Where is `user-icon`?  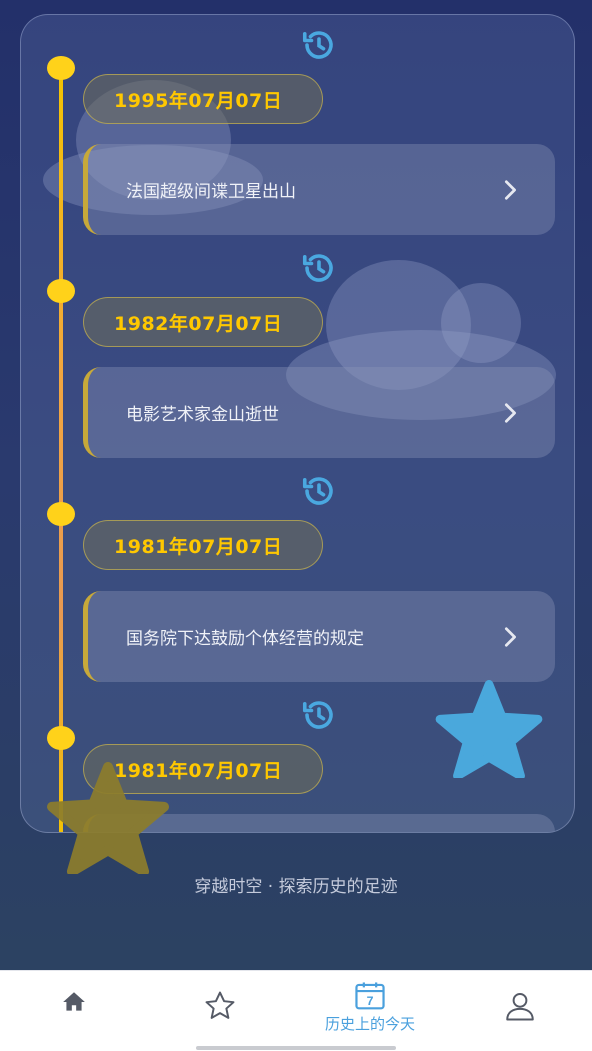 user-icon is located at coordinates (520, 1006).